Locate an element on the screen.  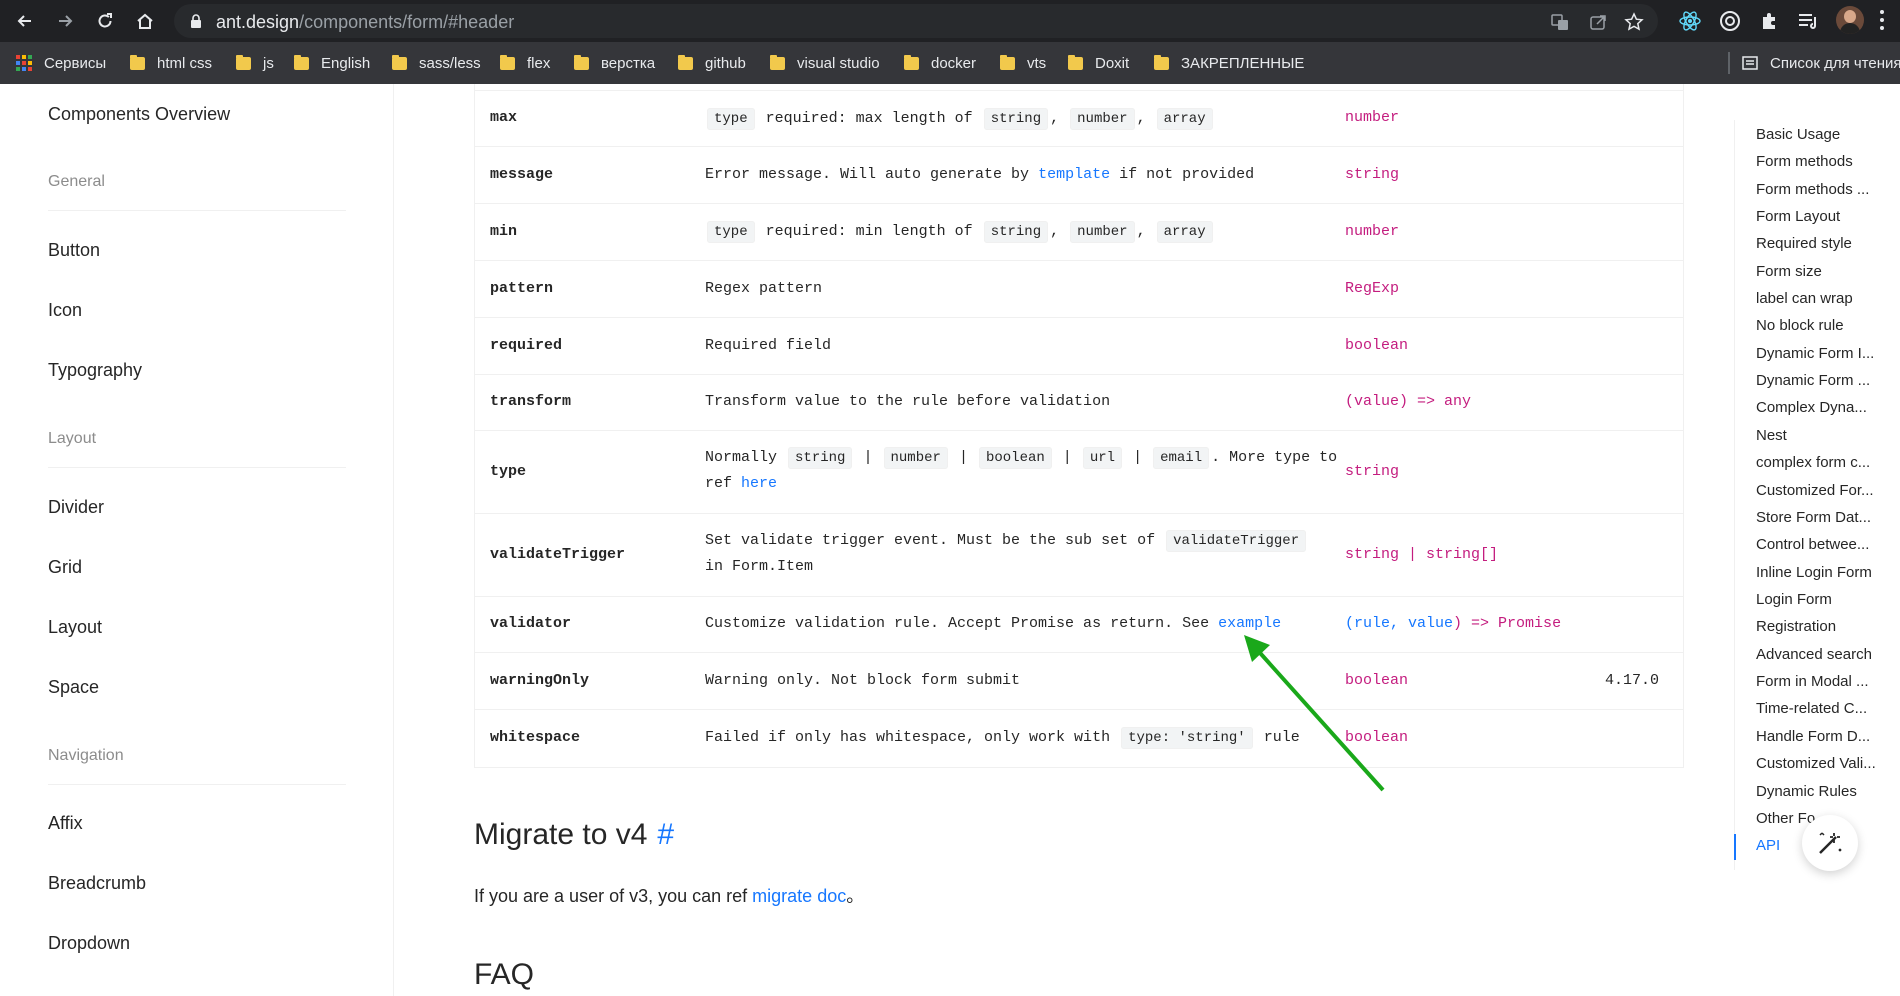
bookmark-folder: Doxit is located at coordinates (1098, 63).